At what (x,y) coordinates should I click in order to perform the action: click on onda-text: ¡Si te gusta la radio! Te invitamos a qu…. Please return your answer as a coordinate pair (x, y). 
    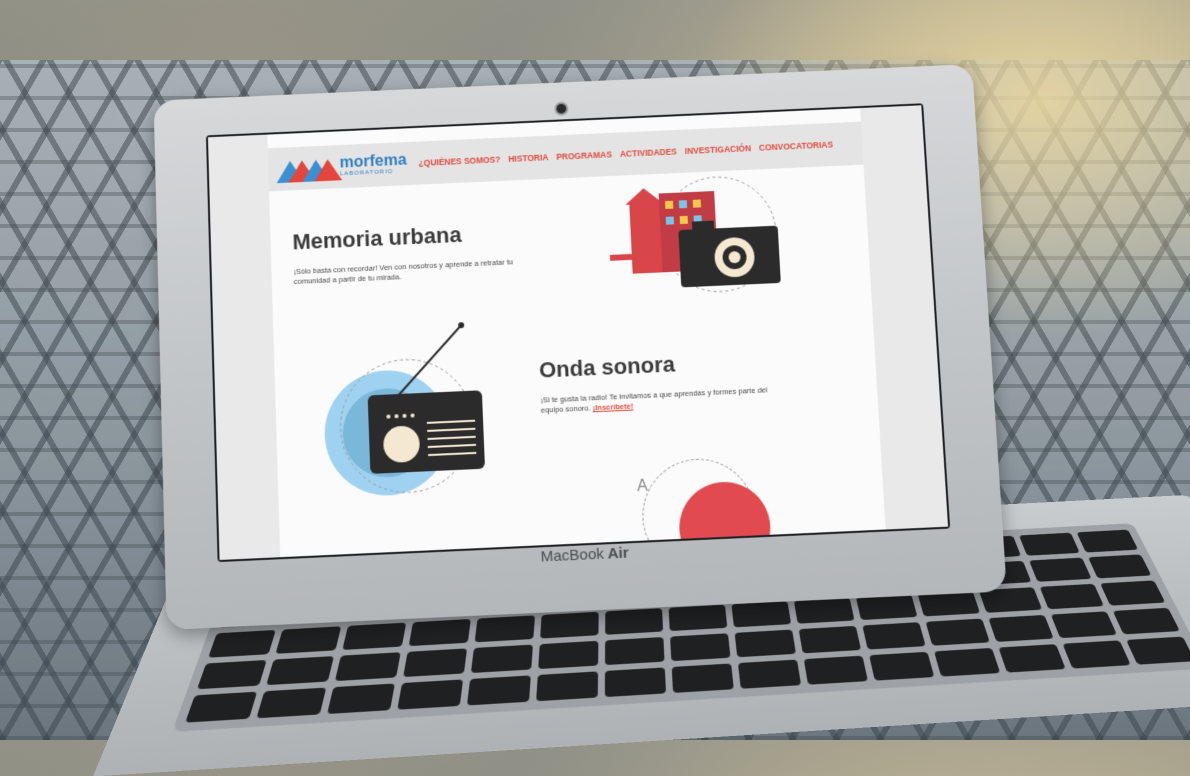
    Looking at the image, I should click on (660, 400).